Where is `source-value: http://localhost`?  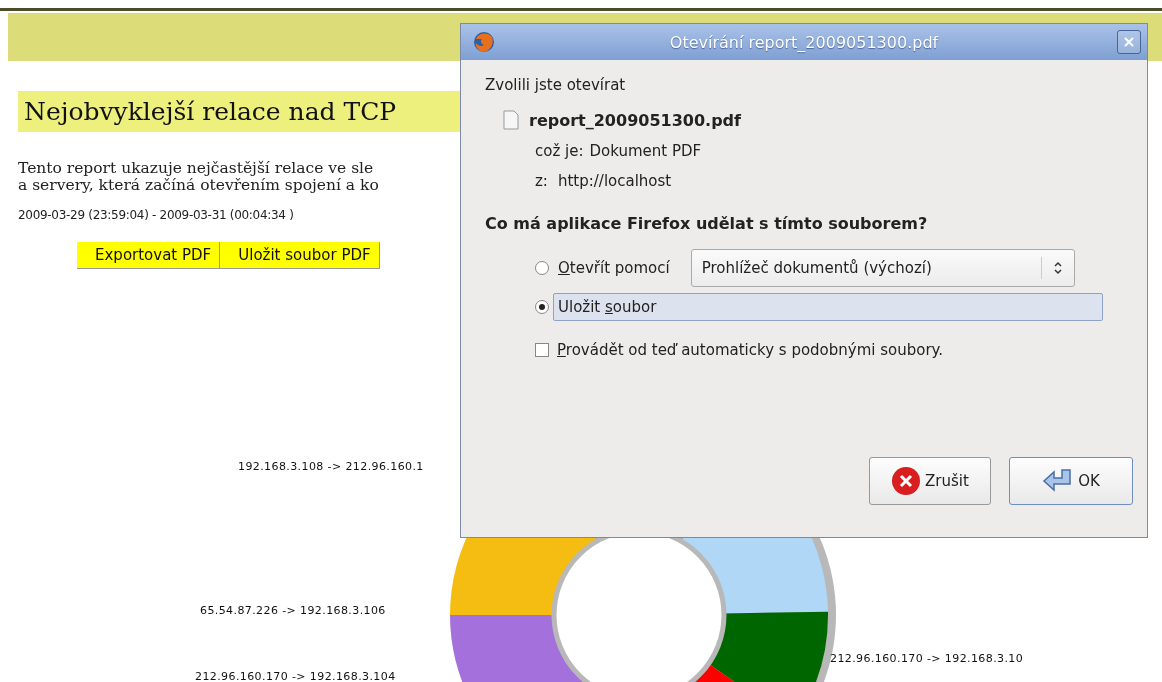 source-value: http://localhost is located at coordinates (614, 181).